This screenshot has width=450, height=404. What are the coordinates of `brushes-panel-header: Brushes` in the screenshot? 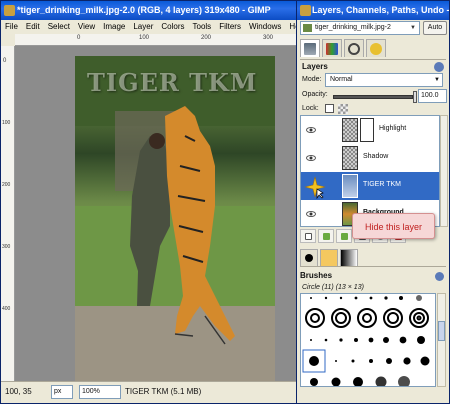 It's located at (316, 275).